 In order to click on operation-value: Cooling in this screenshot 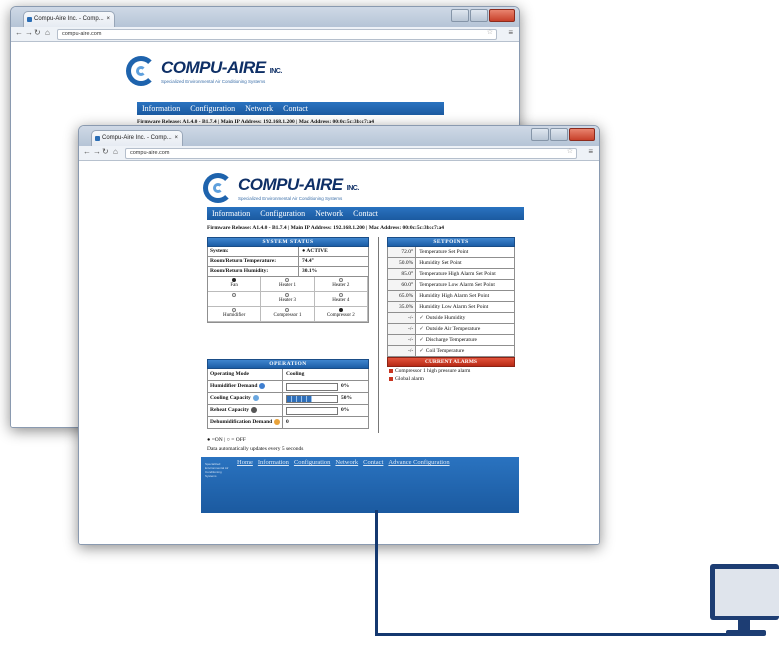, I will do `click(325, 374)`.